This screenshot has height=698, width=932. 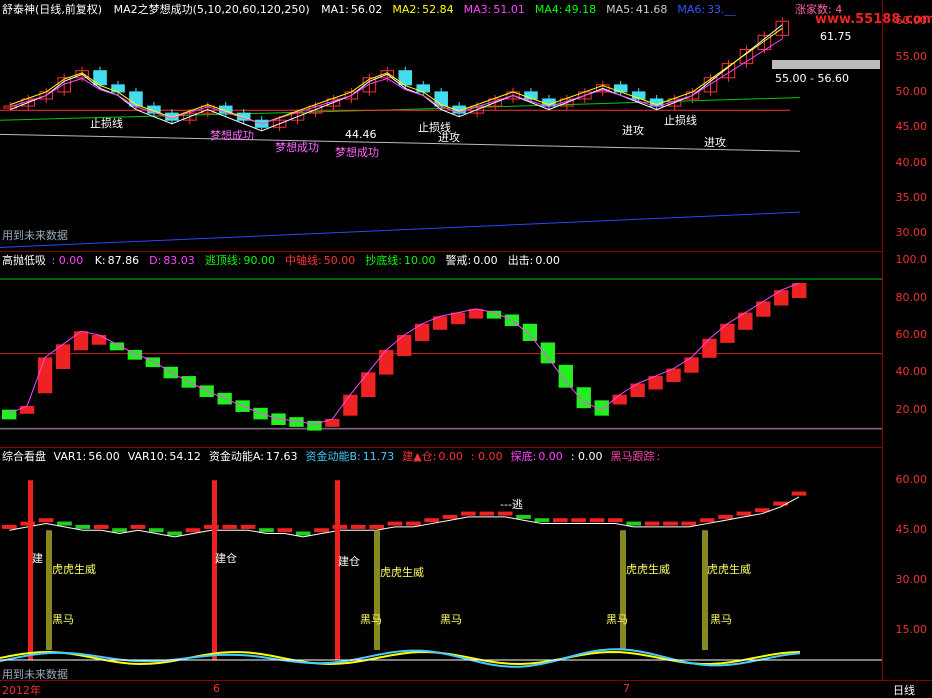 I want to click on var-line, so click(x=404, y=517).